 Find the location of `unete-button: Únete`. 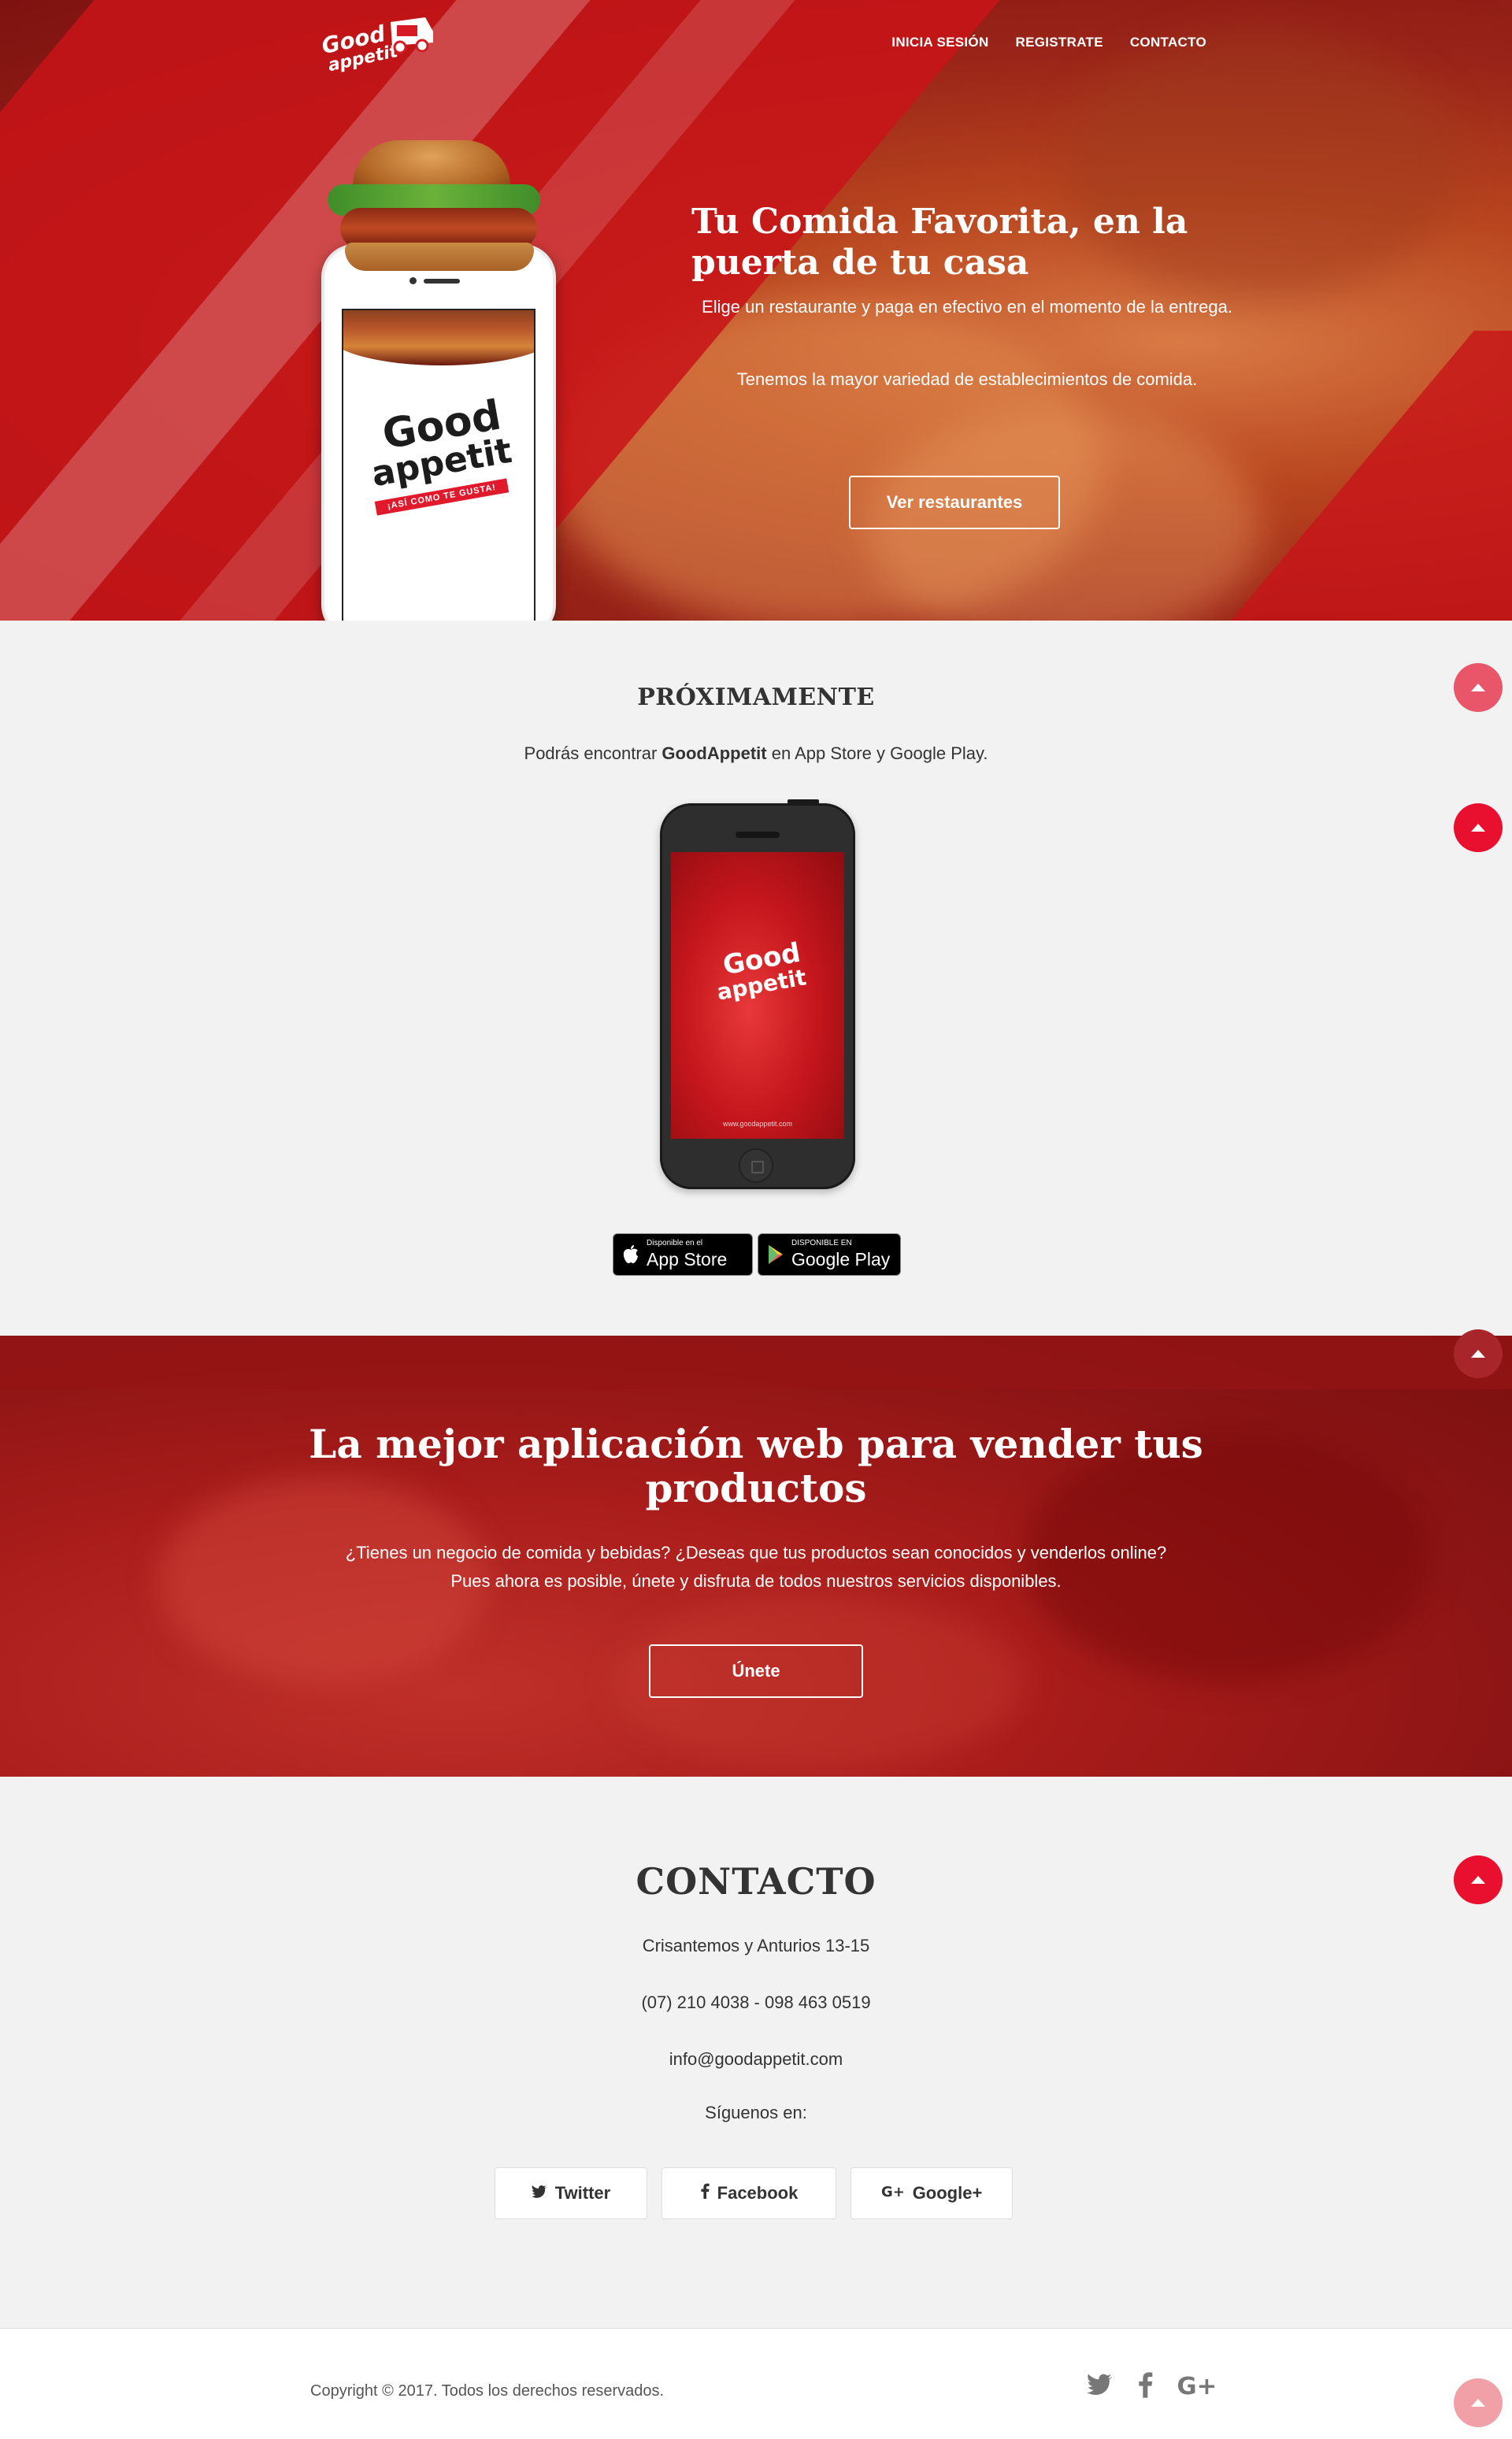

unete-button: Únete is located at coordinates (756, 1671).